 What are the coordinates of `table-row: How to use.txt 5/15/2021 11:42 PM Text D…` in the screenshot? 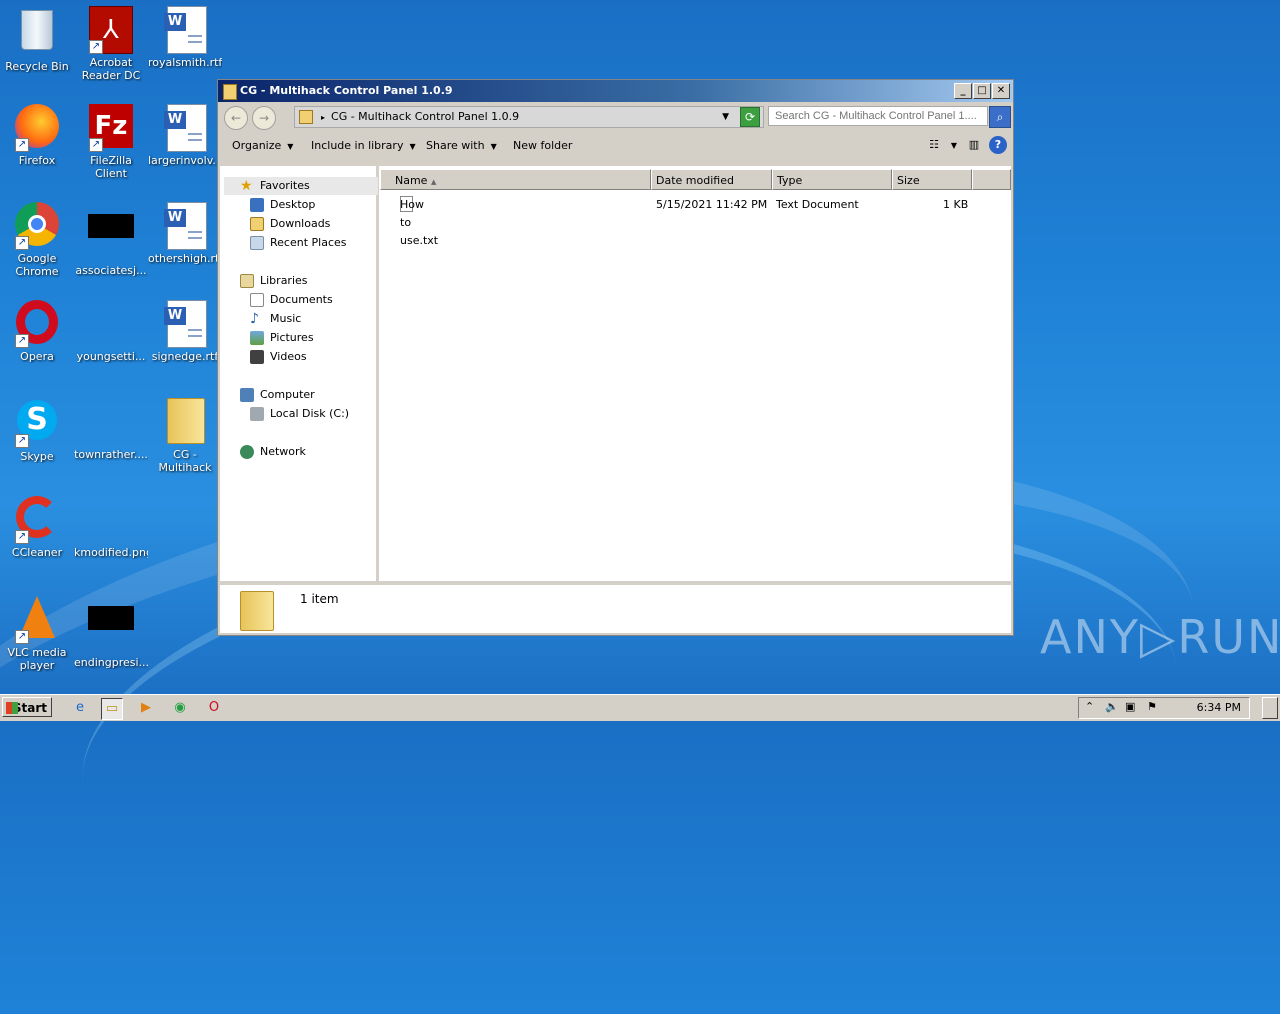 It's located at (695, 221).